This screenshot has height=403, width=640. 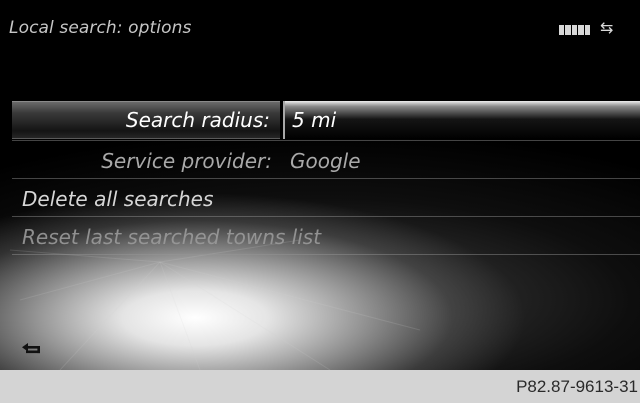 I want to click on search-radius-value-field: 5 mi, so click(x=461, y=120).